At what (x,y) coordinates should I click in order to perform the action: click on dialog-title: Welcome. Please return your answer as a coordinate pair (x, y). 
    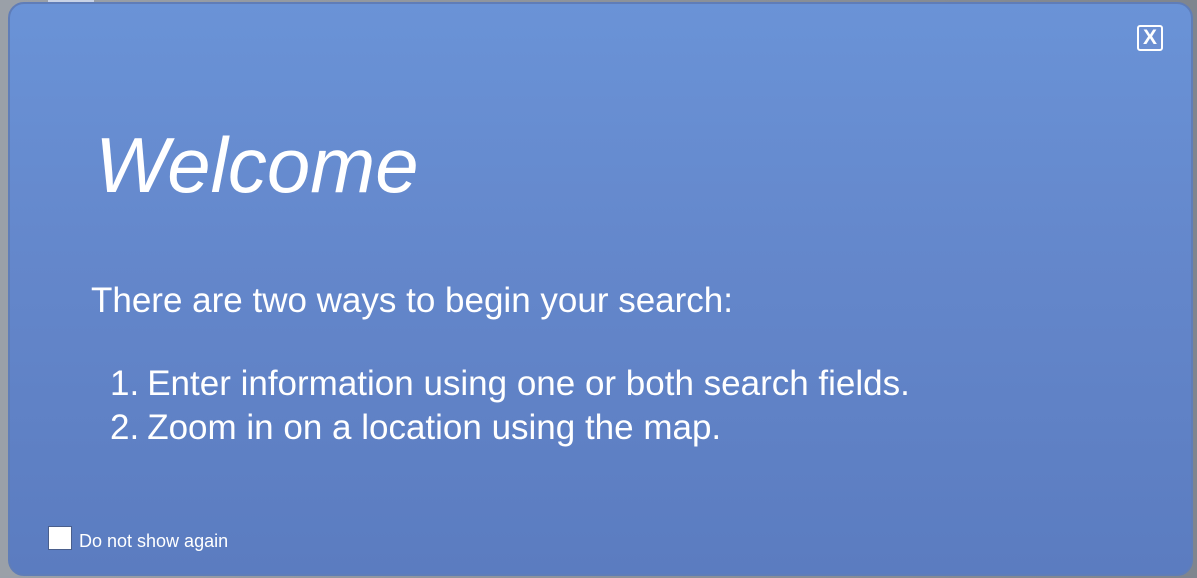
    Looking at the image, I should click on (257, 165).